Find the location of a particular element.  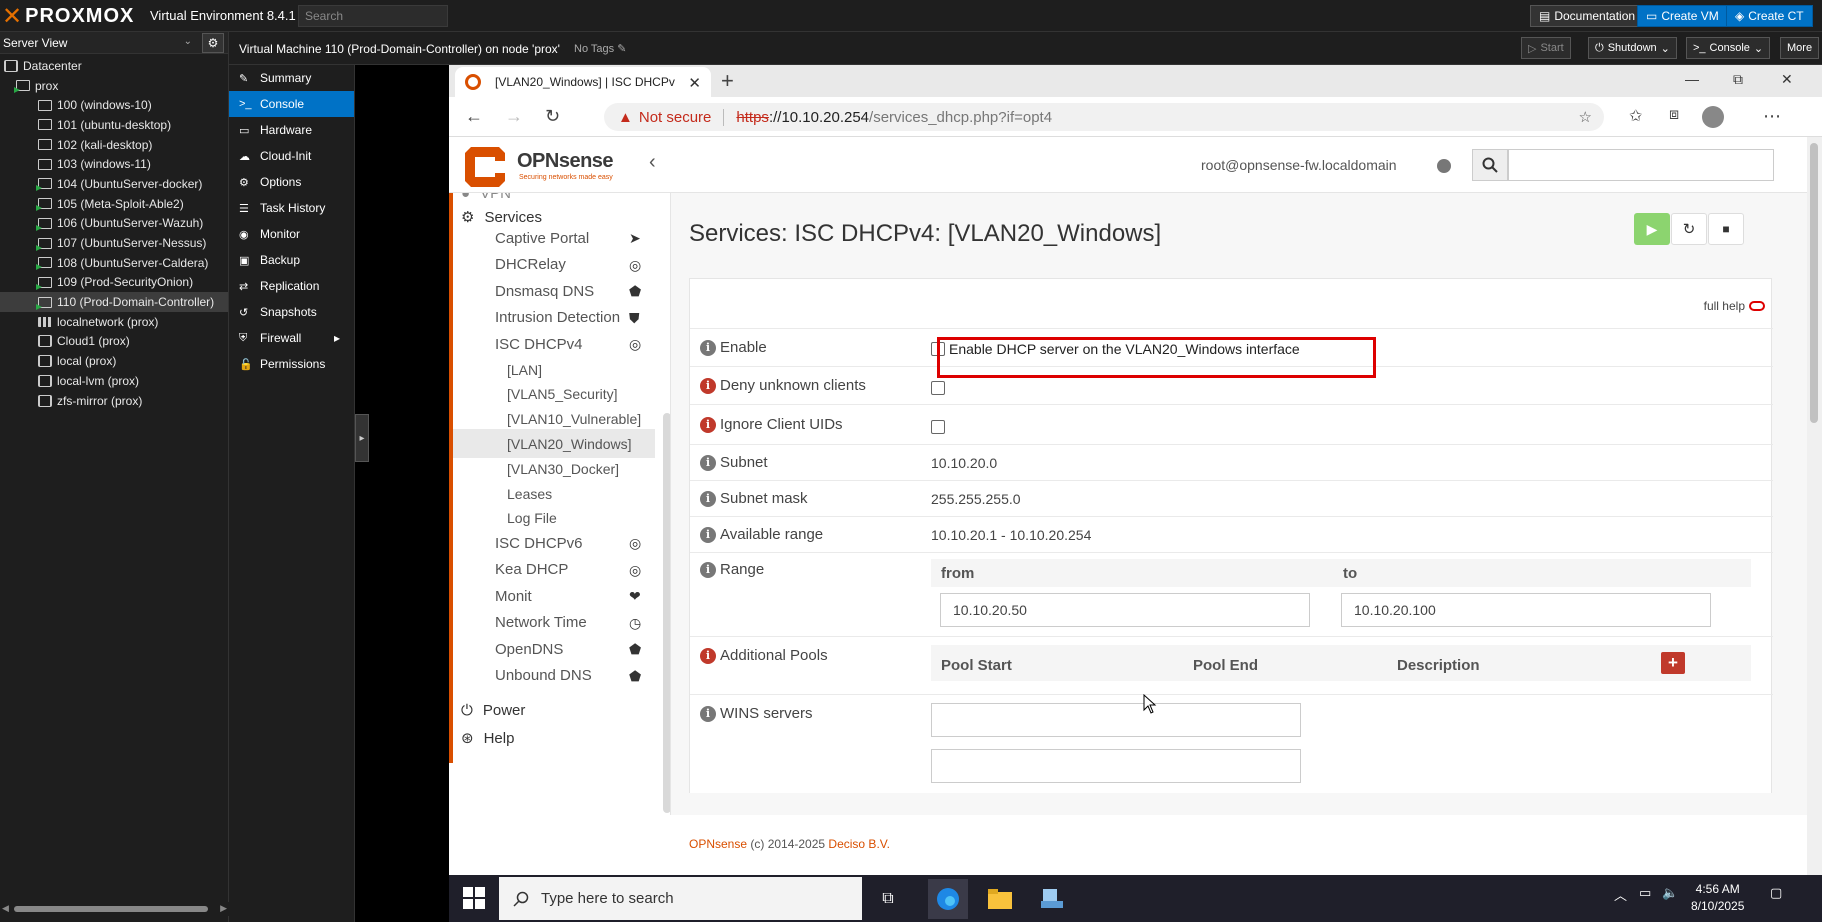

create-vm-button: ▭ Create VM is located at coordinates (1682, 16).